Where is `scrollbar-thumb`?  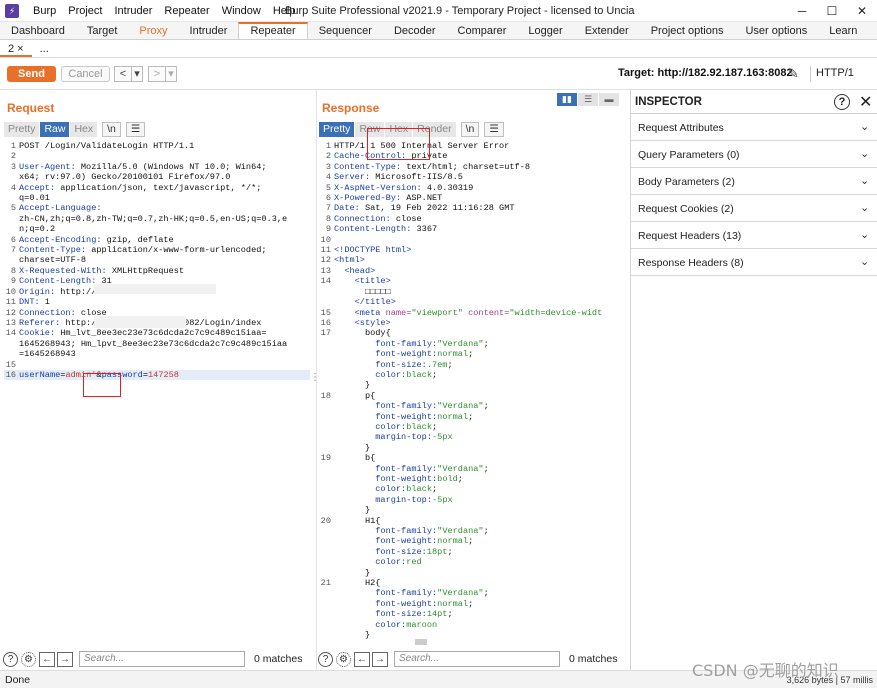
scrollbar-thumb is located at coordinates (421, 642).